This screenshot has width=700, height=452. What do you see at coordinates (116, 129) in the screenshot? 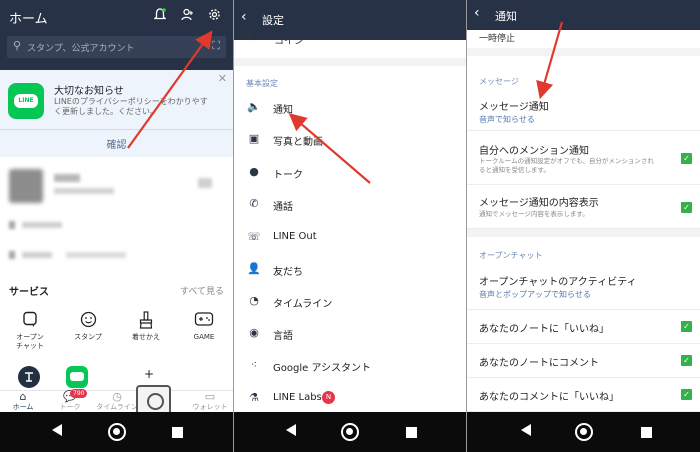
I see `divider` at bounding box center [116, 129].